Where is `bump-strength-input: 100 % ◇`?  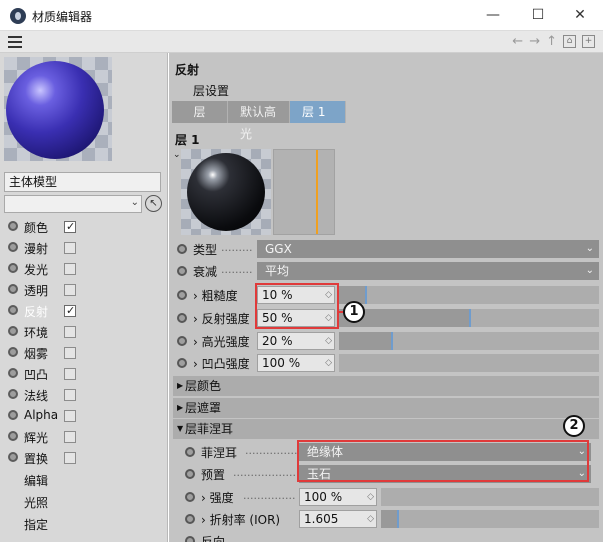
bump-strength-input: 100 % ◇ is located at coordinates (296, 363).